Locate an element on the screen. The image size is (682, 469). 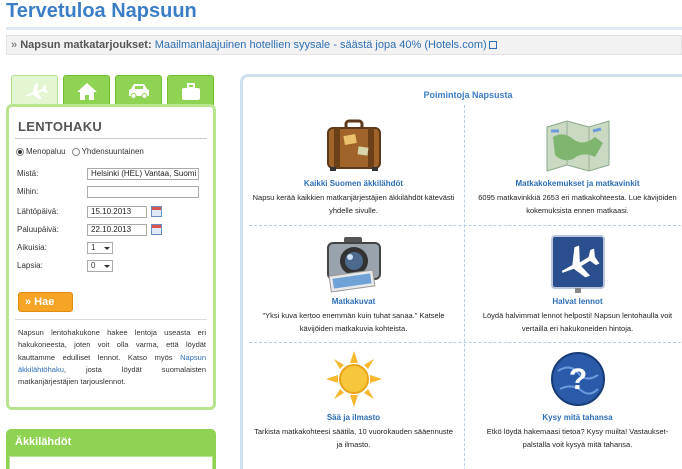
return-trip-label: Menopaluu is located at coordinates (46, 151).